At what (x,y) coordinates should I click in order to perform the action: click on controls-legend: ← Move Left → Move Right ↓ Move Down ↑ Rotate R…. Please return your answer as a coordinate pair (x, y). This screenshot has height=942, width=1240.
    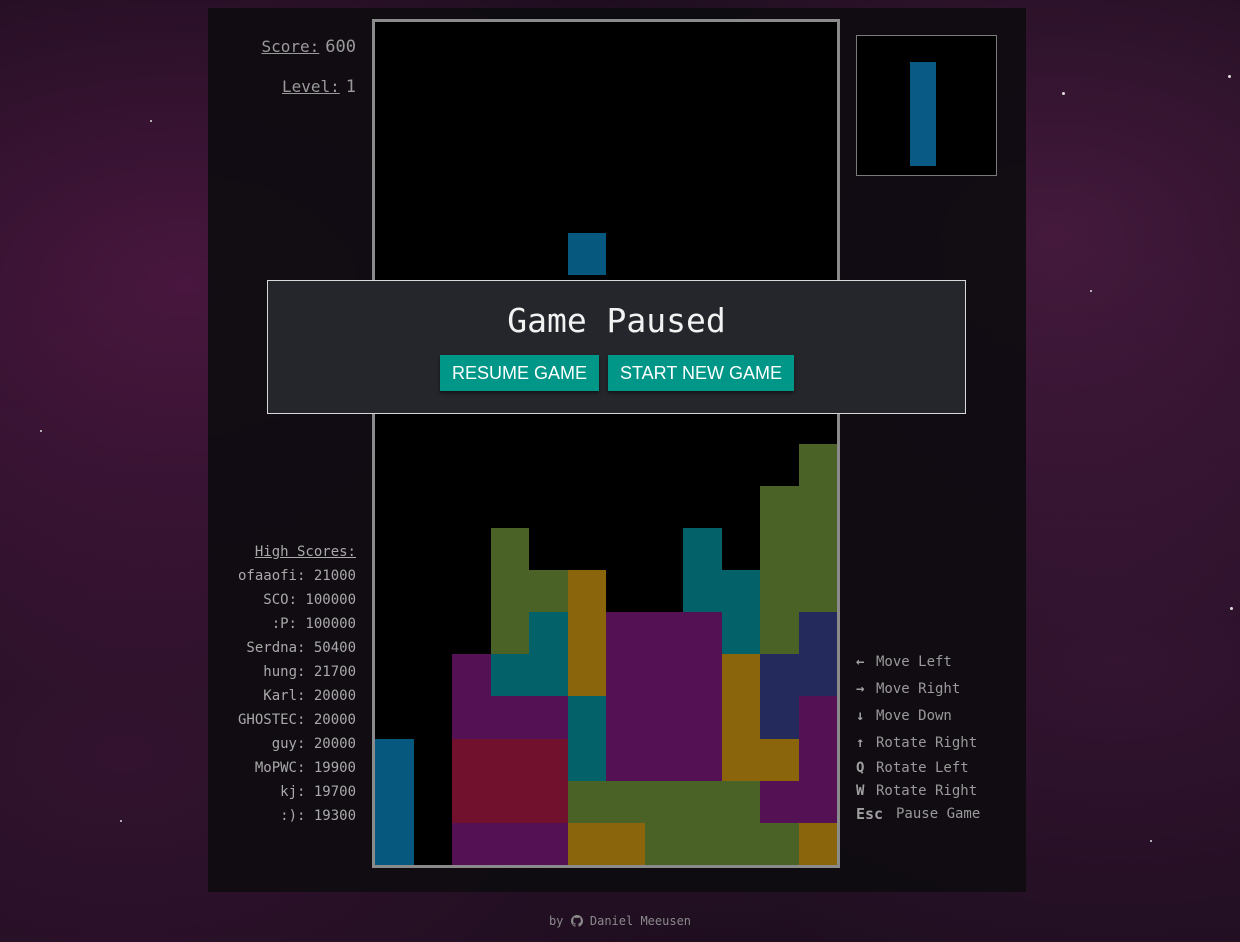
    Looking at the image, I should click on (918, 736).